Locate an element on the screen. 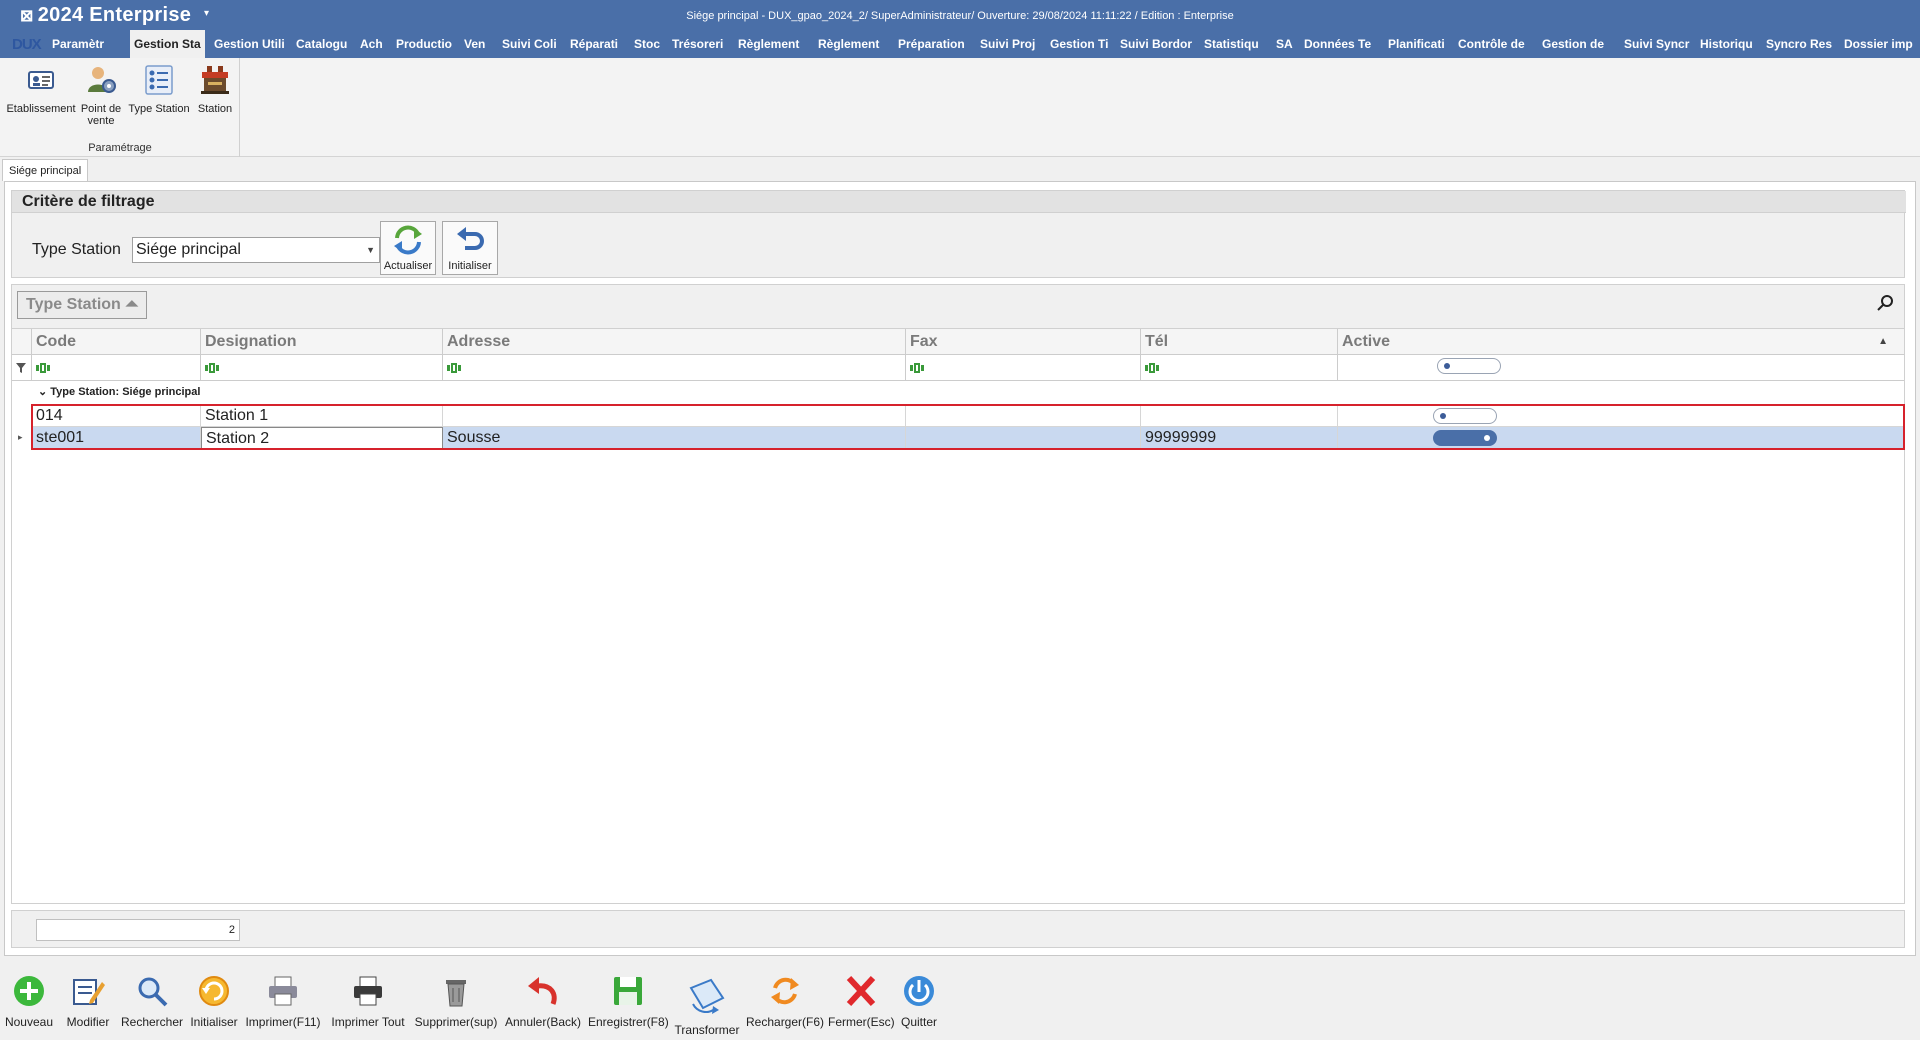 The width and height of the screenshot is (1920, 1040). imprimer-tout-button: Imprimer Tout is located at coordinates (368, 1001).